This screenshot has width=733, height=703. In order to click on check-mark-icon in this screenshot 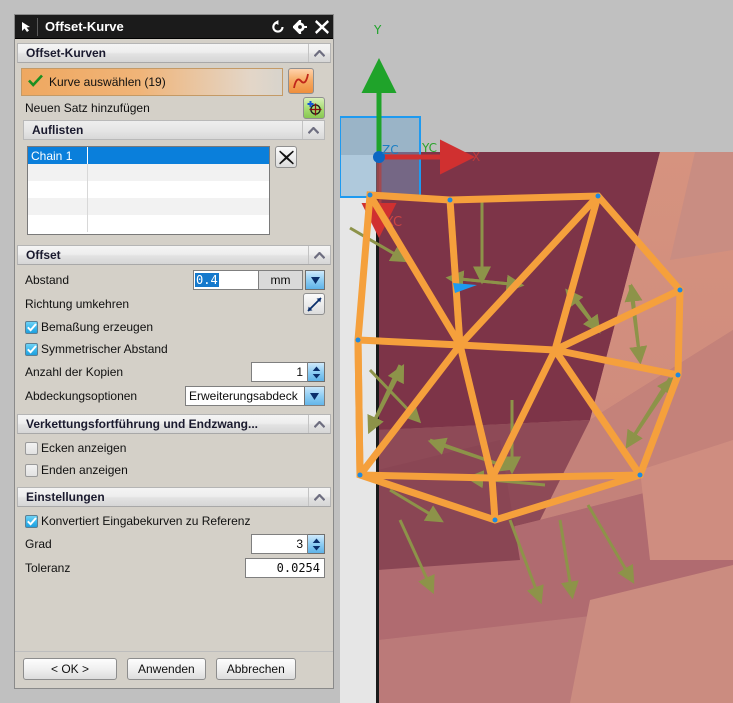, I will do `click(35, 82)`.